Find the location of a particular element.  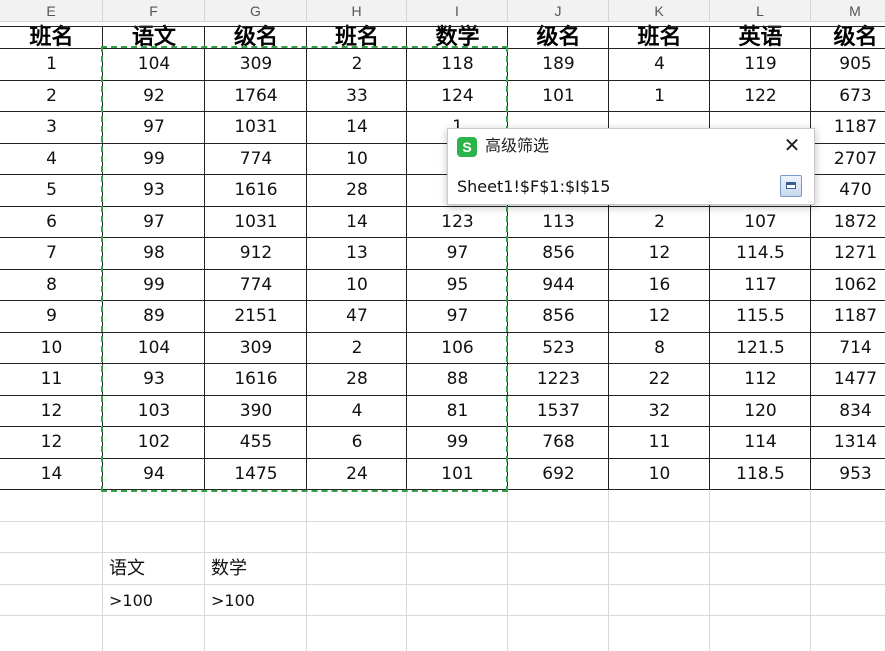

table-cell: 470 is located at coordinates (848, 191).